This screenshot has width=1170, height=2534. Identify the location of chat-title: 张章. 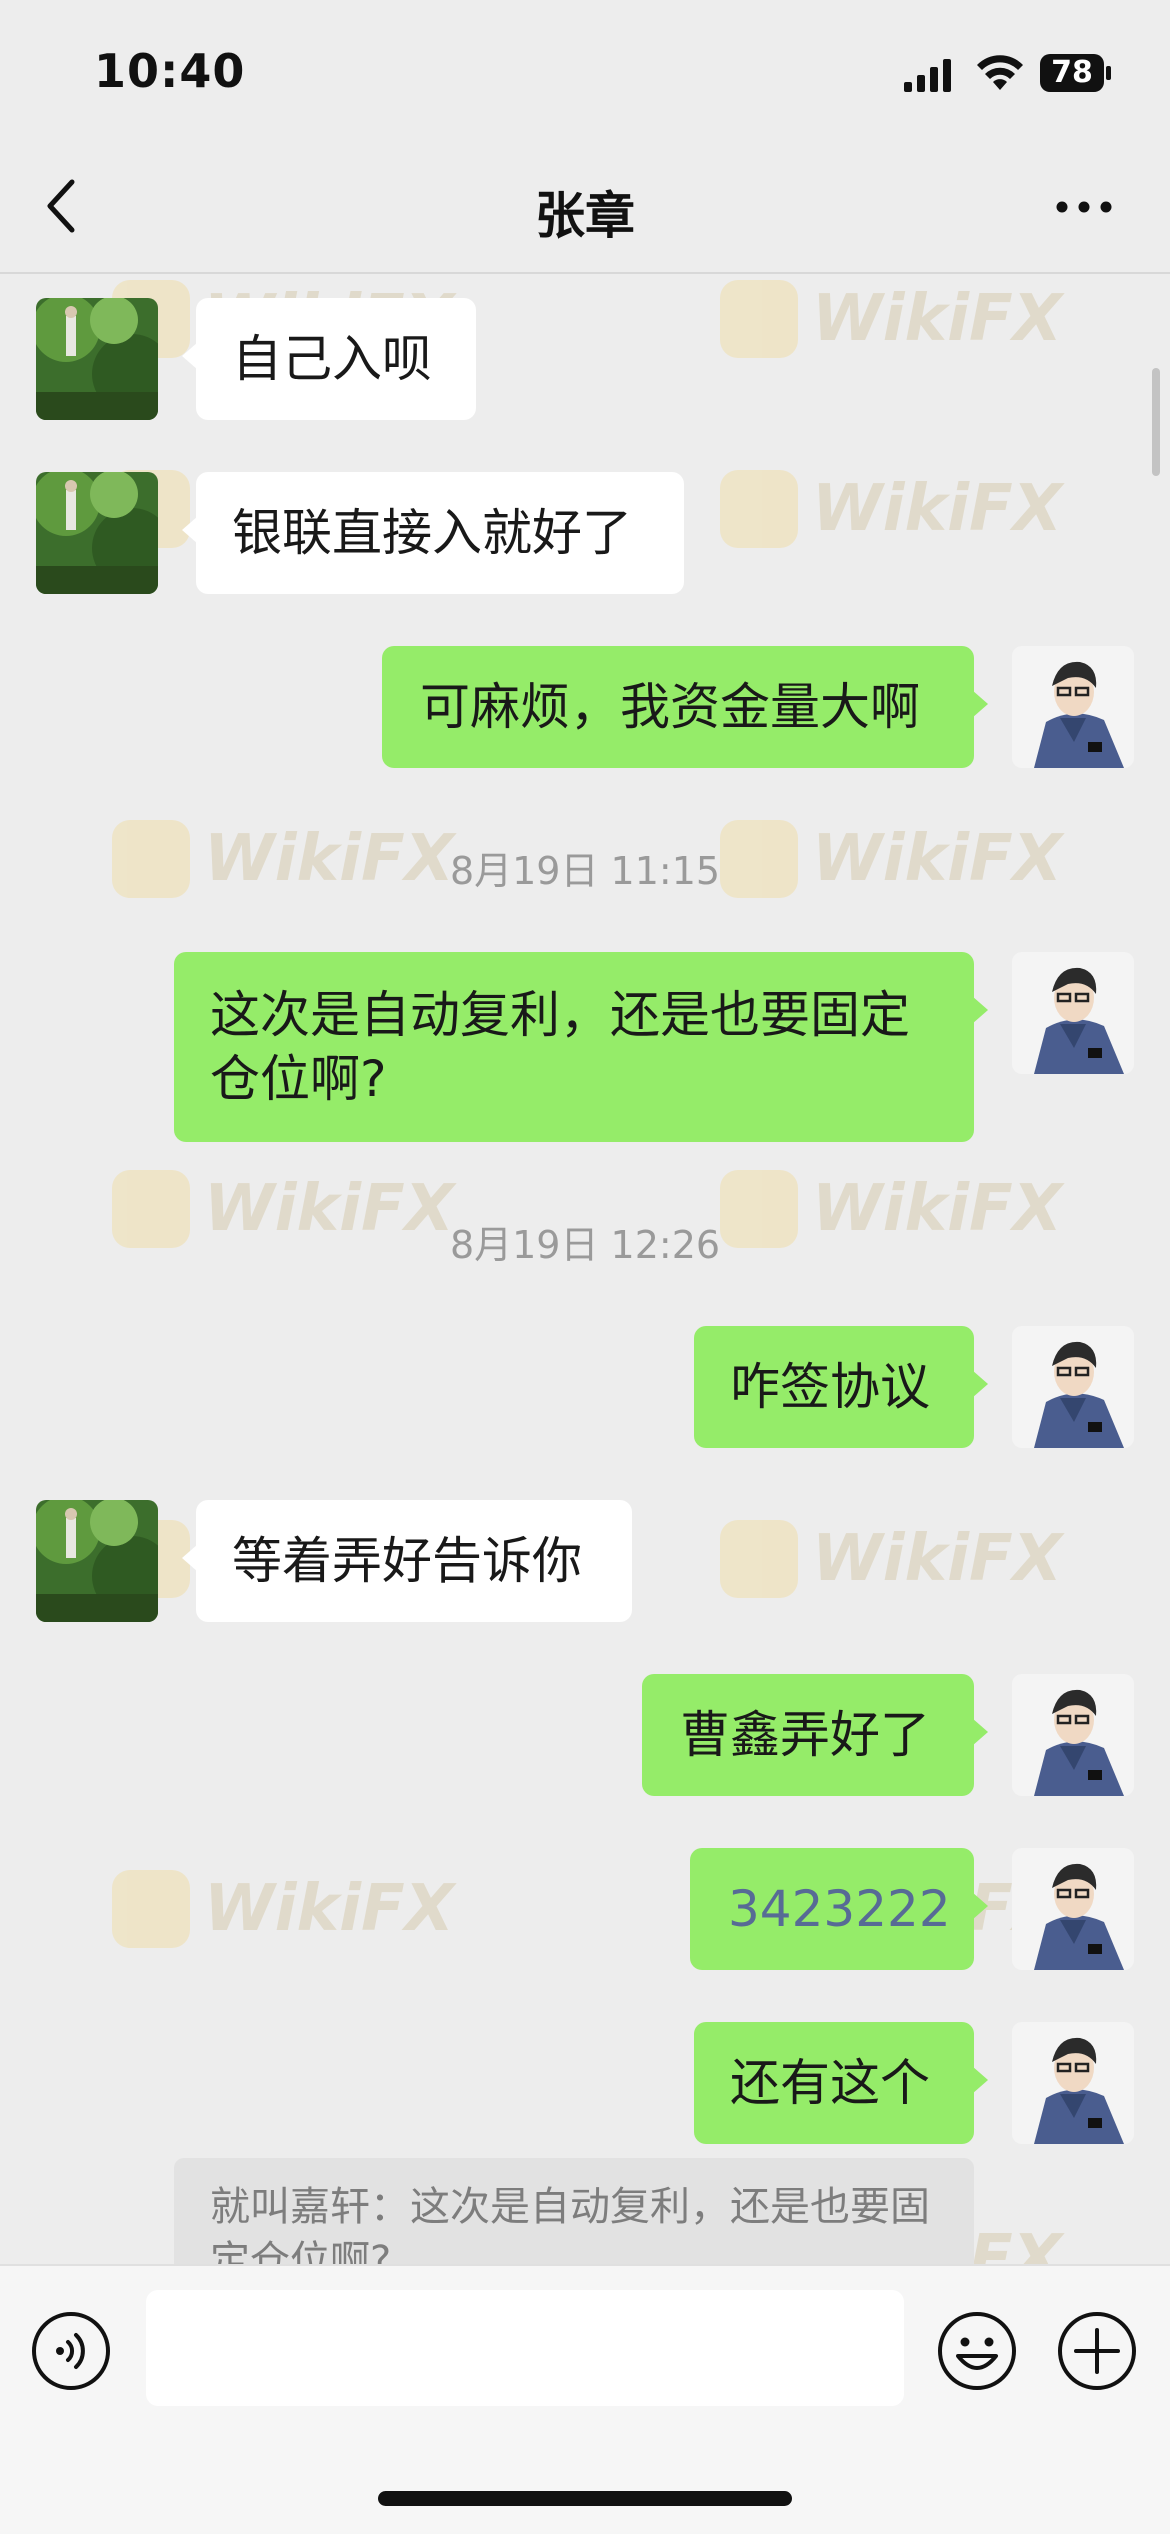
(585, 216).